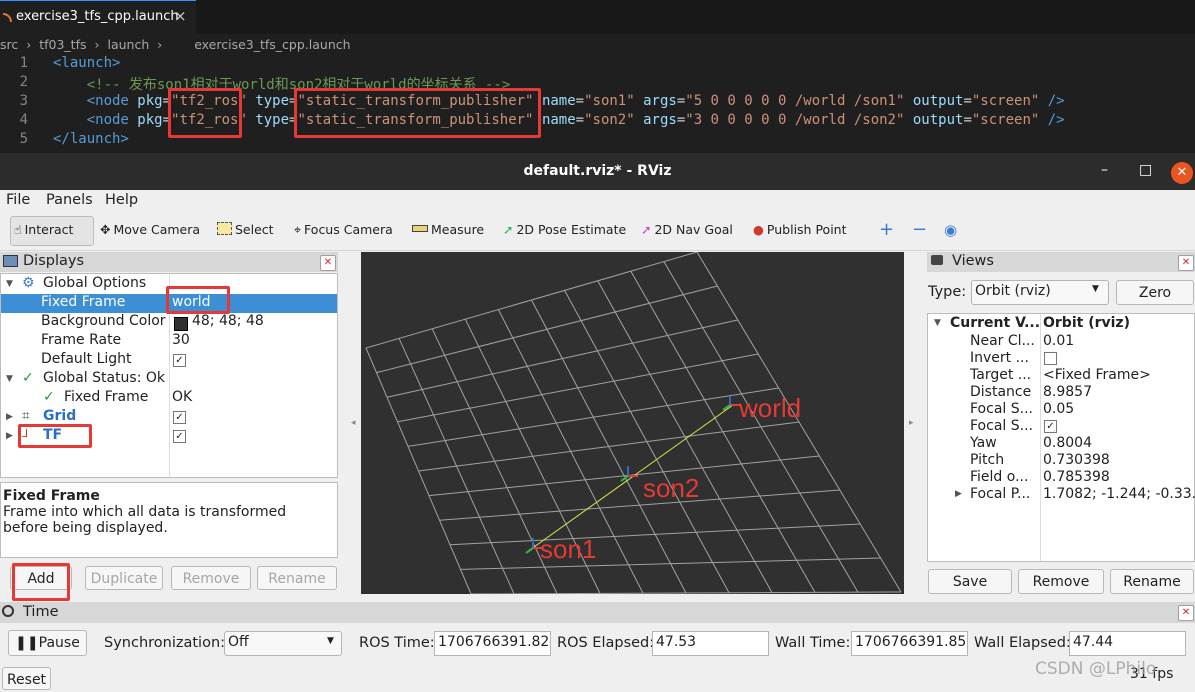 This screenshot has width=1195, height=692. I want to click on pause-button: ❚❚Pause, so click(47, 643).